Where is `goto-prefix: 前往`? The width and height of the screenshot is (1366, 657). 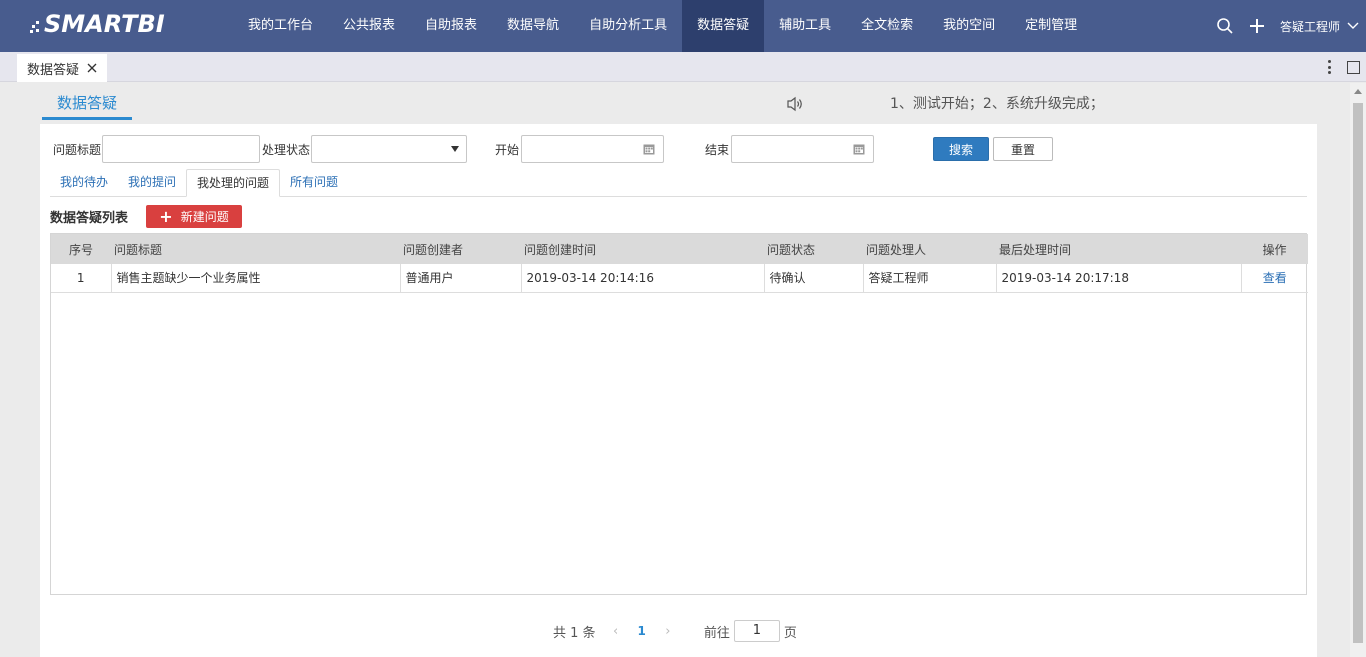
goto-prefix: 前往 is located at coordinates (716, 633).